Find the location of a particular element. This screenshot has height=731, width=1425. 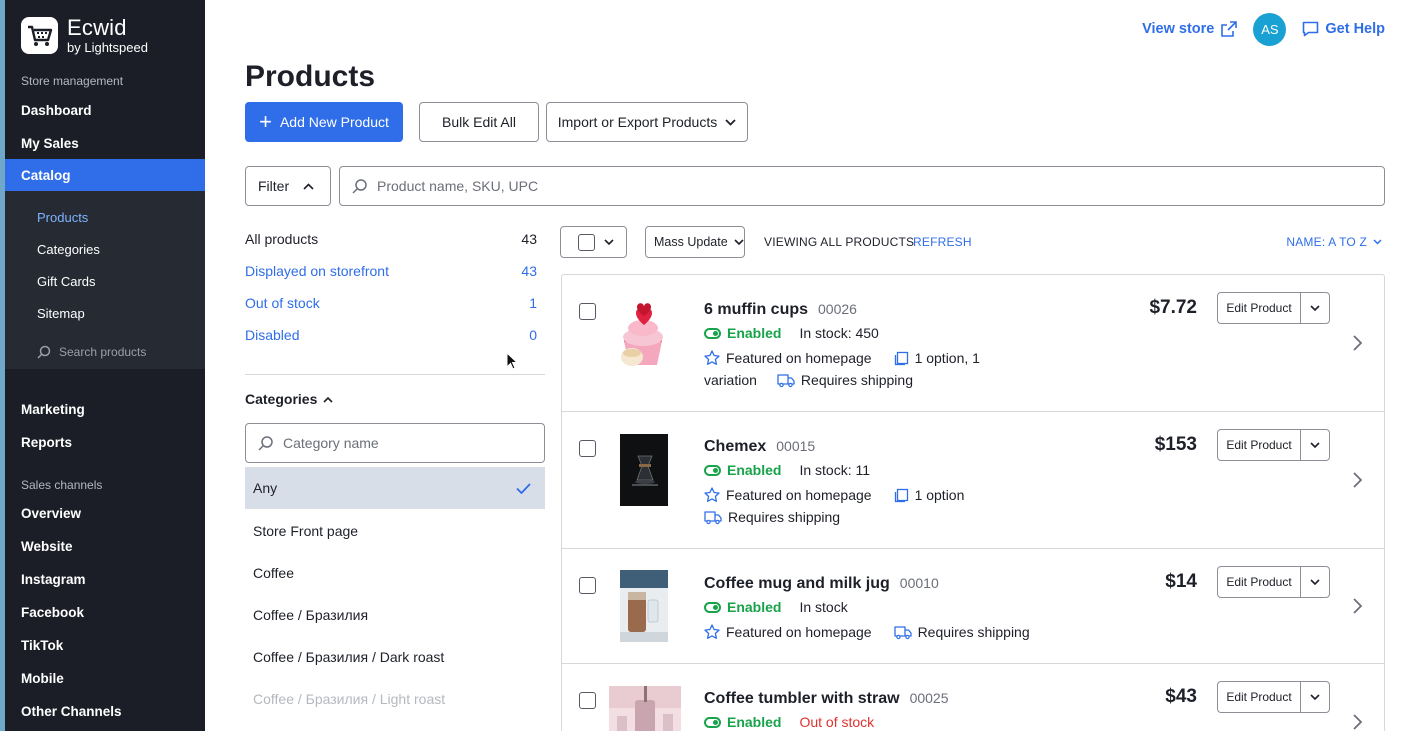

import-export-button: Import or Export Products is located at coordinates (647, 122).